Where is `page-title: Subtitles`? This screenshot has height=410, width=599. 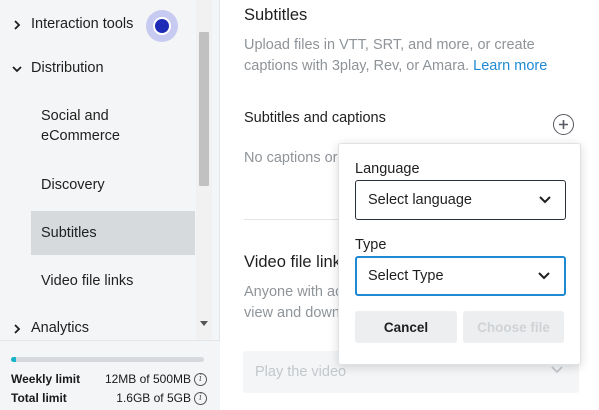 page-title: Subtitles is located at coordinates (276, 15).